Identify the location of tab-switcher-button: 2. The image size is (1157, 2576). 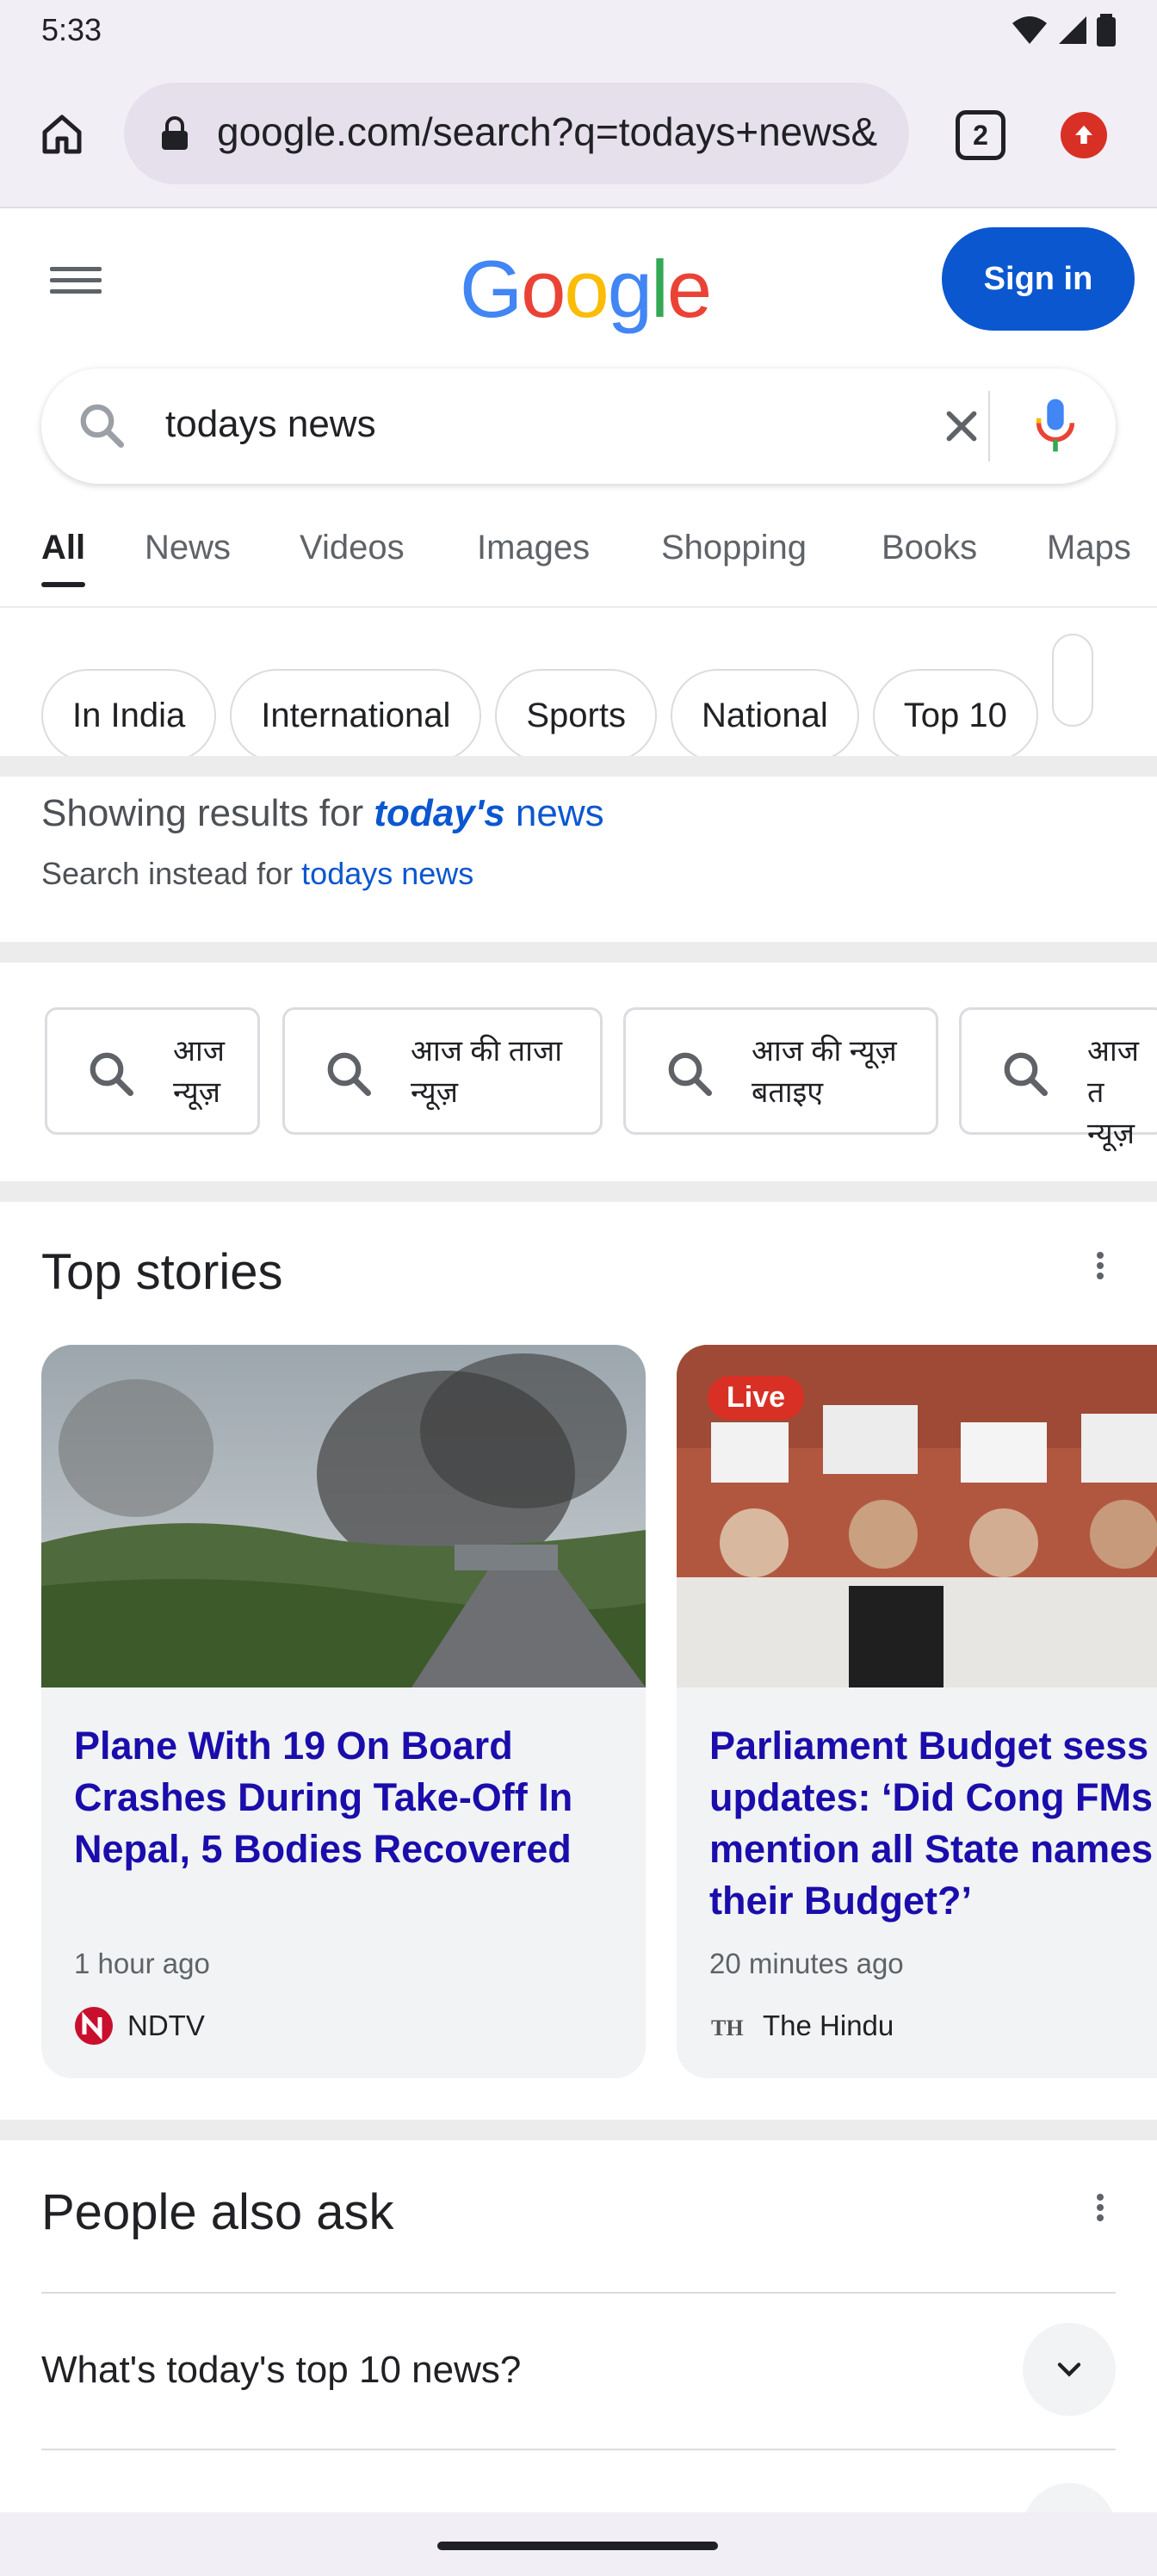
(981, 135).